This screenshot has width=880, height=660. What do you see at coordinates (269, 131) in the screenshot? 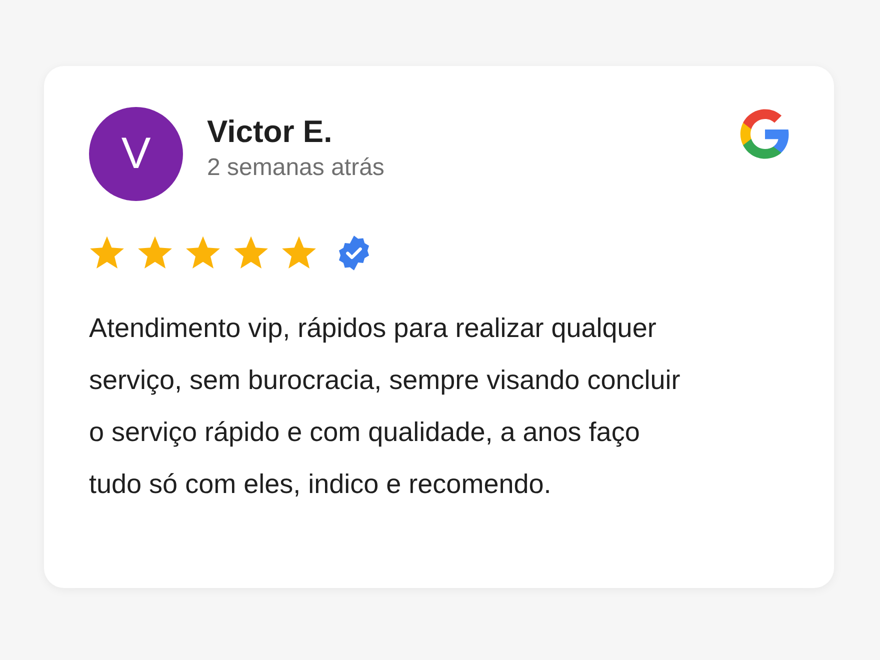
I see `reviewer-name: Victor E.` at bounding box center [269, 131].